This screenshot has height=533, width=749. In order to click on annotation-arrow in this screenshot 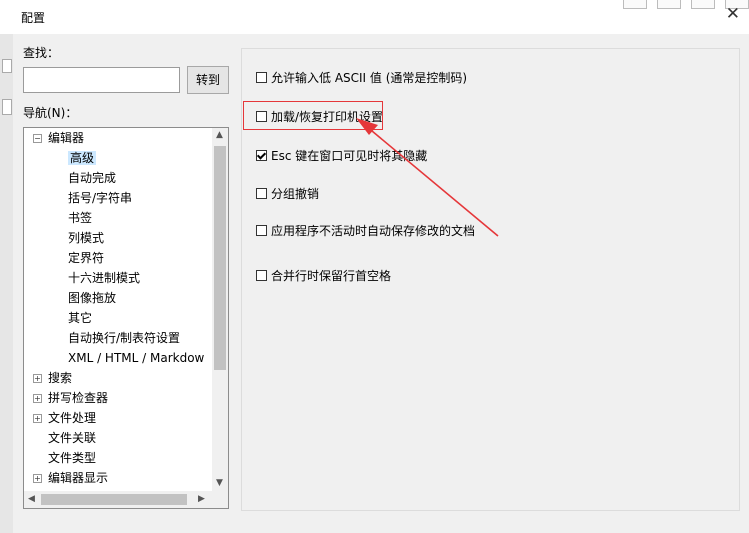, I will do `click(427, 177)`.